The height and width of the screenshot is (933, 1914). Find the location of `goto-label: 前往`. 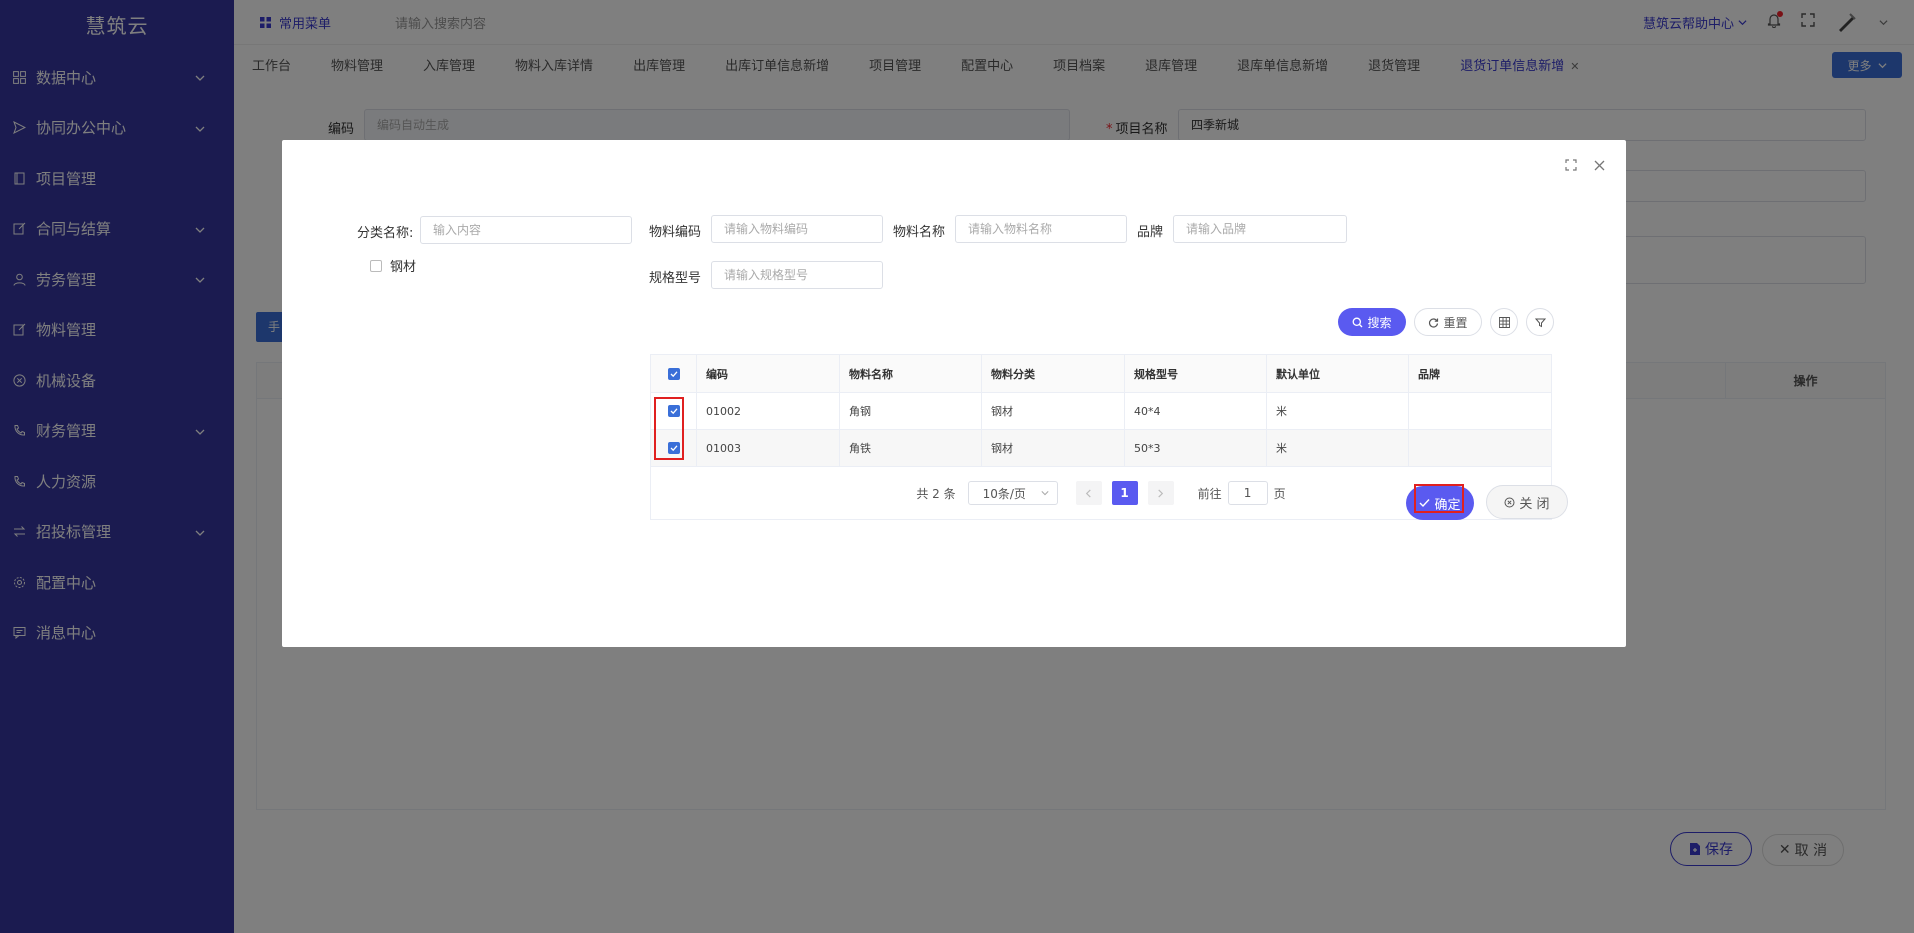

goto-label: 前往 is located at coordinates (1209, 493).